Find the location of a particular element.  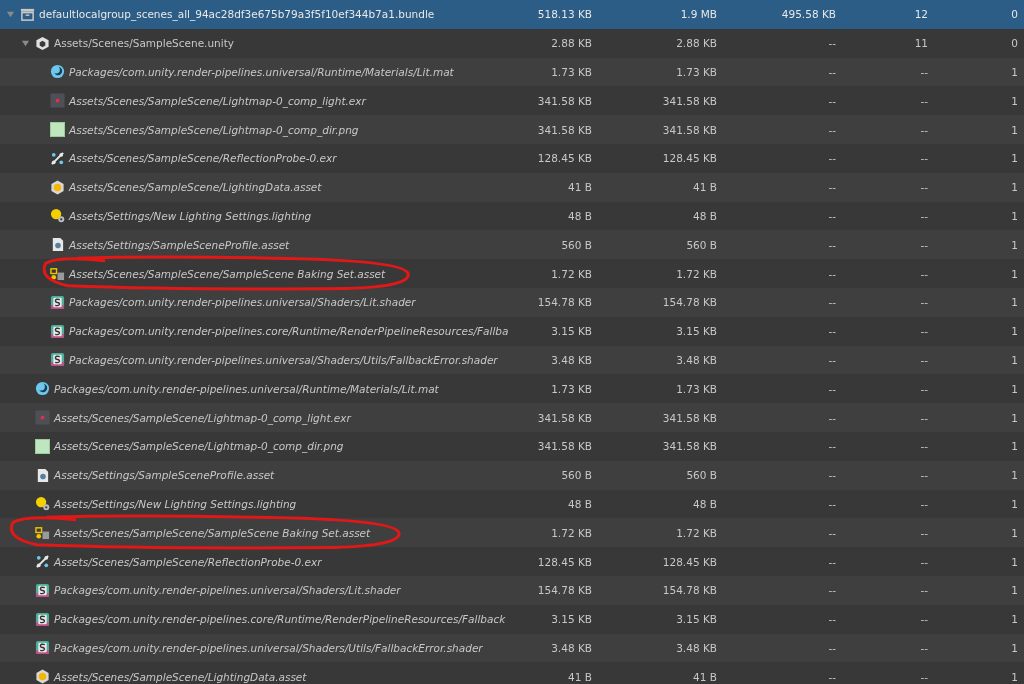

asset-path: defaultlocalgroup_scenes_all_94ac28df3e675b79a3f5f10ef344b7a1.bundle is located at coordinates (237, 14).